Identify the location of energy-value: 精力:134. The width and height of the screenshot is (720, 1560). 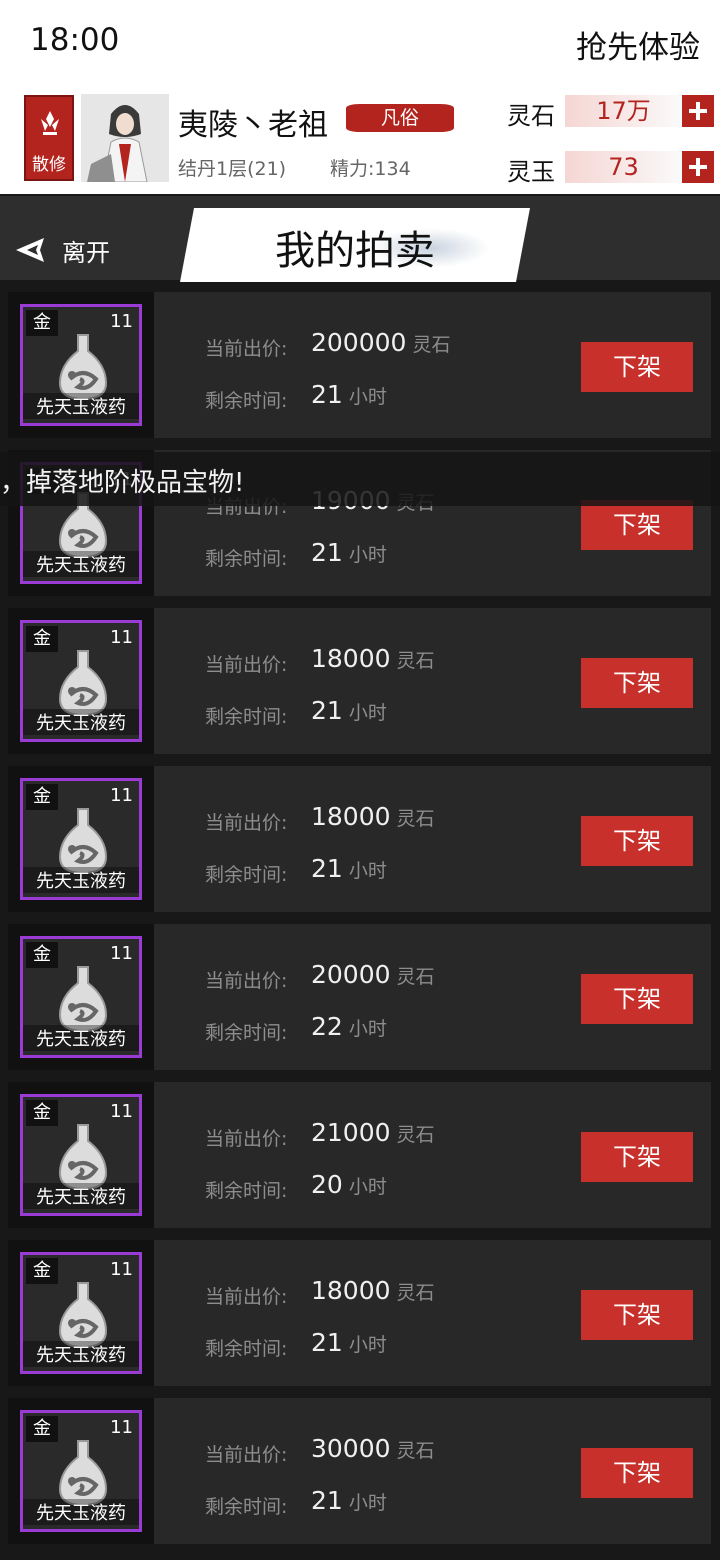
(370, 169).